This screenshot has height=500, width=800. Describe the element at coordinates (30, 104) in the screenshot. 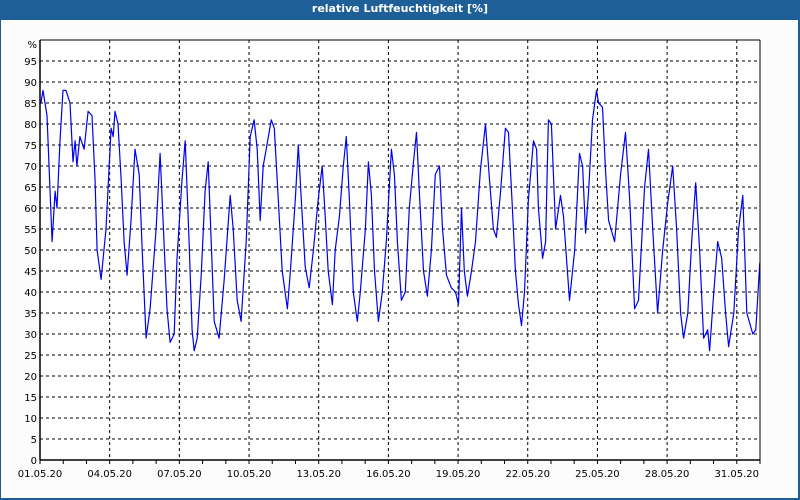

I see `y-tick-label: 85` at that location.